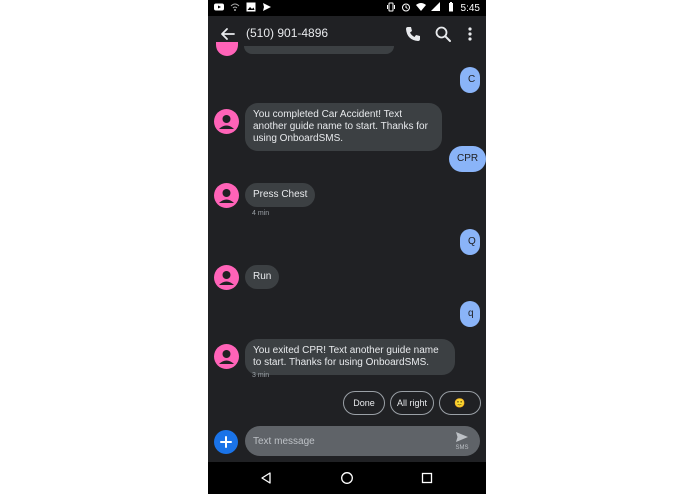 The image size is (695, 494). I want to click on emoji-icon: 🙂, so click(460, 402).